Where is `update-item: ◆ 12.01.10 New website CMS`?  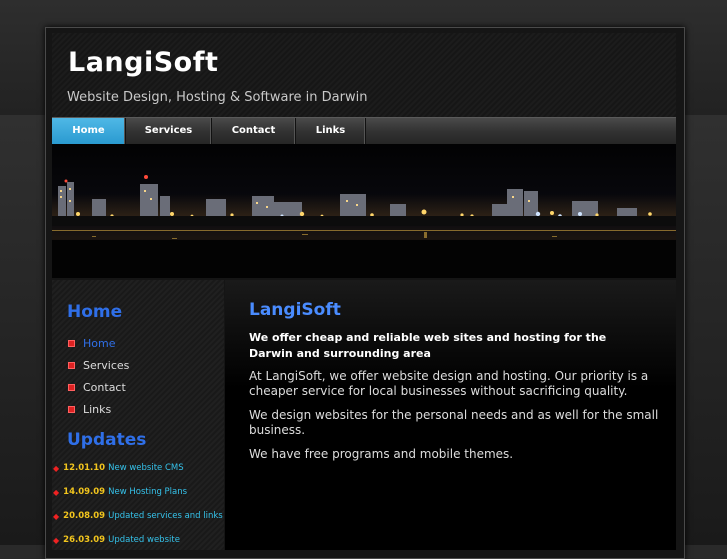
update-item: ◆ 12.01.10 New website CMS is located at coordinates (138, 468).